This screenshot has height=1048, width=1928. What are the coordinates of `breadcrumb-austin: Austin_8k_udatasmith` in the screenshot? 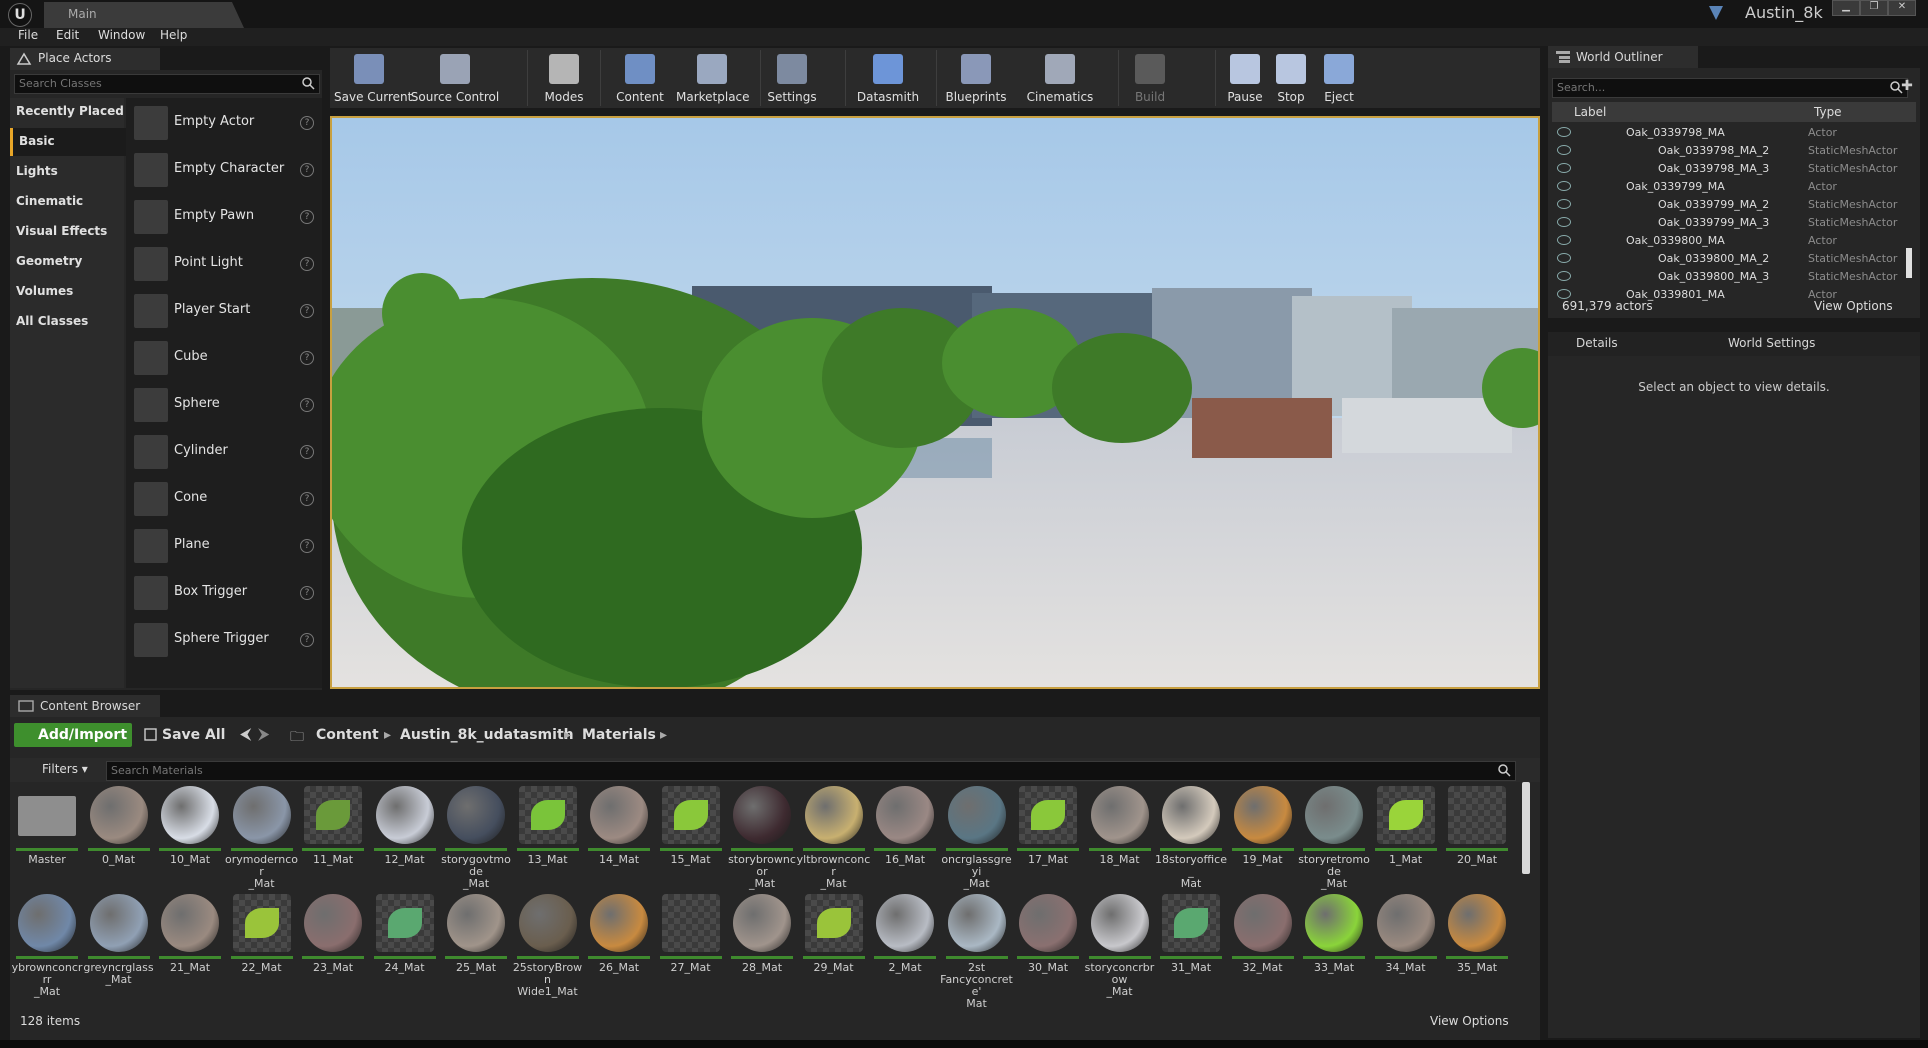 It's located at (487, 735).